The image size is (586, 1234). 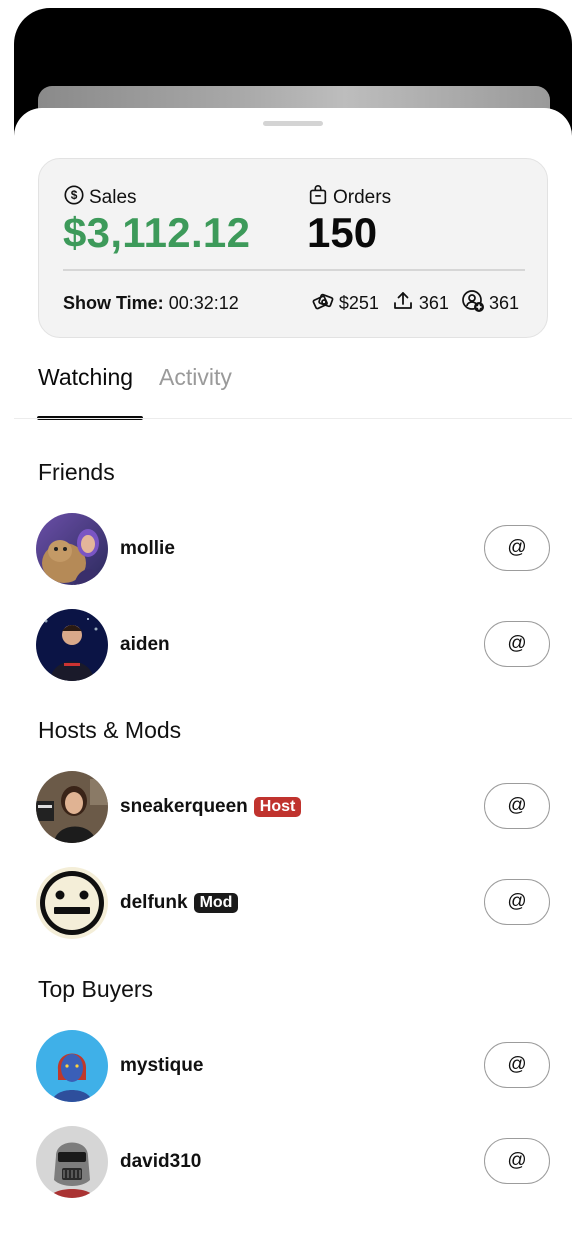 I want to click on shares-stat: 361, so click(x=420, y=303).